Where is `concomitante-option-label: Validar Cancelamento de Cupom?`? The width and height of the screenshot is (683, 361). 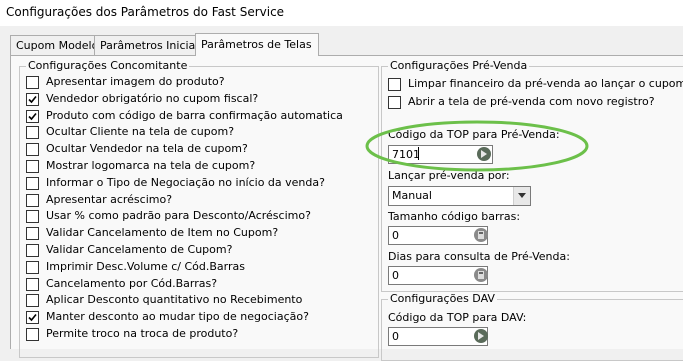
concomitante-option-label: Validar Cancelamento de Cupom? is located at coordinates (139, 249).